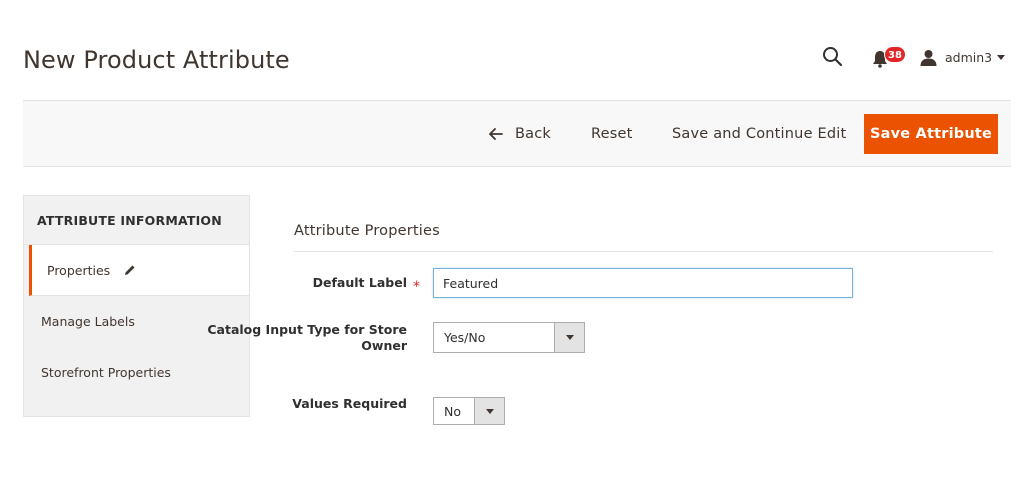  I want to click on user-icon, so click(928, 57).